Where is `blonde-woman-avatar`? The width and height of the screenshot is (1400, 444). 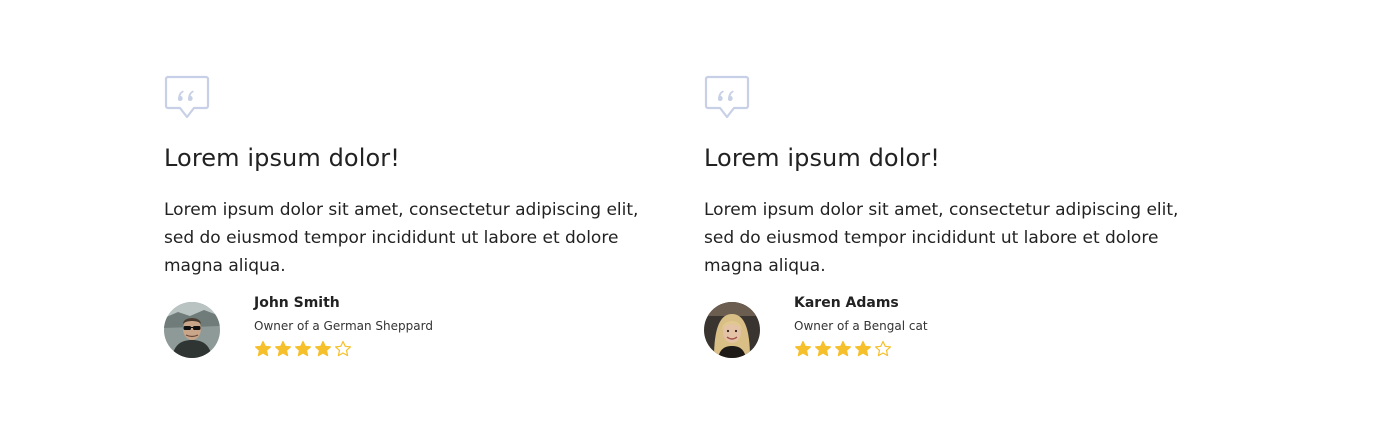
blonde-woman-avatar is located at coordinates (732, 330).